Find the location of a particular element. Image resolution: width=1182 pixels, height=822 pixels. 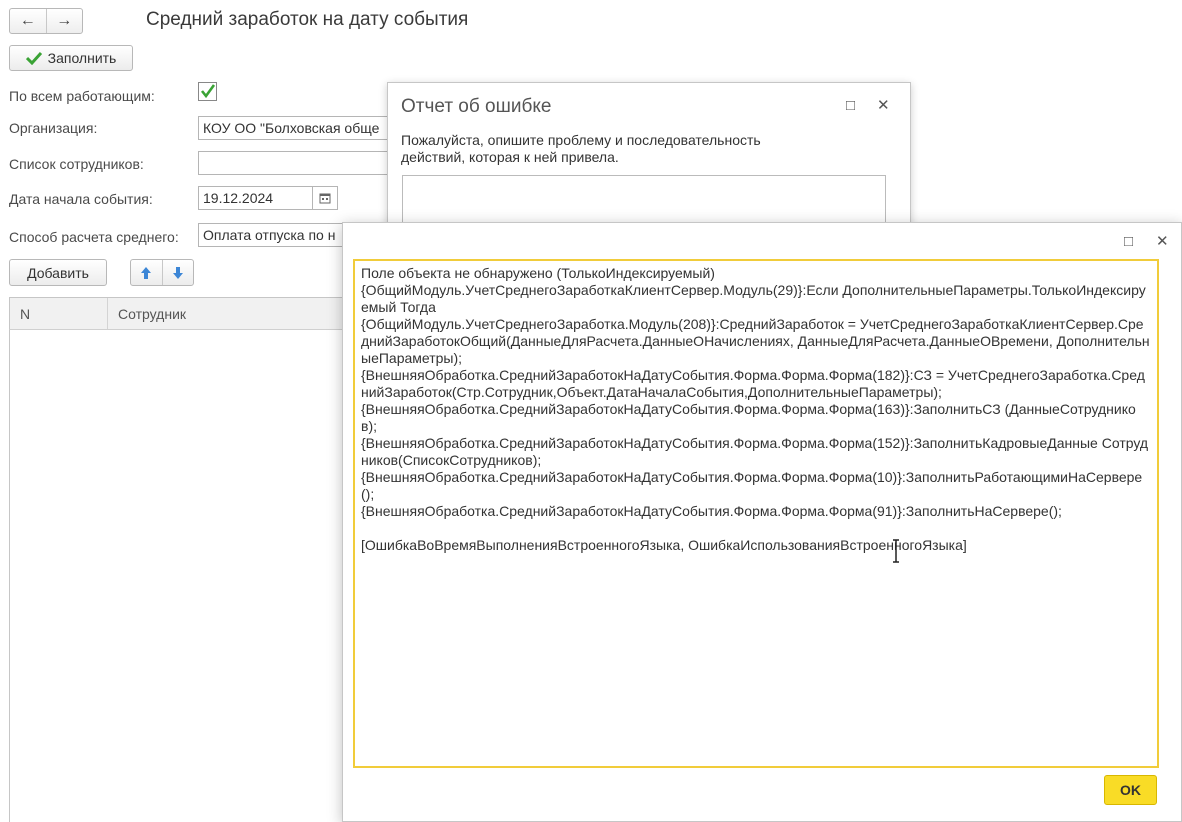

navigation-buttons: ← → is located at coordinates (46, 21).